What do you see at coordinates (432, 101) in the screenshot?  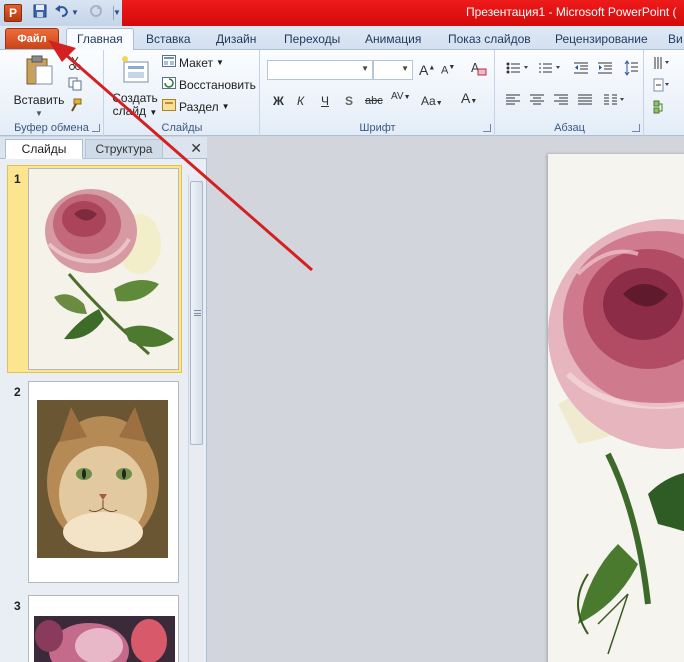 I see `change-case-button: Aa▼` at bounding box center [432, 101].